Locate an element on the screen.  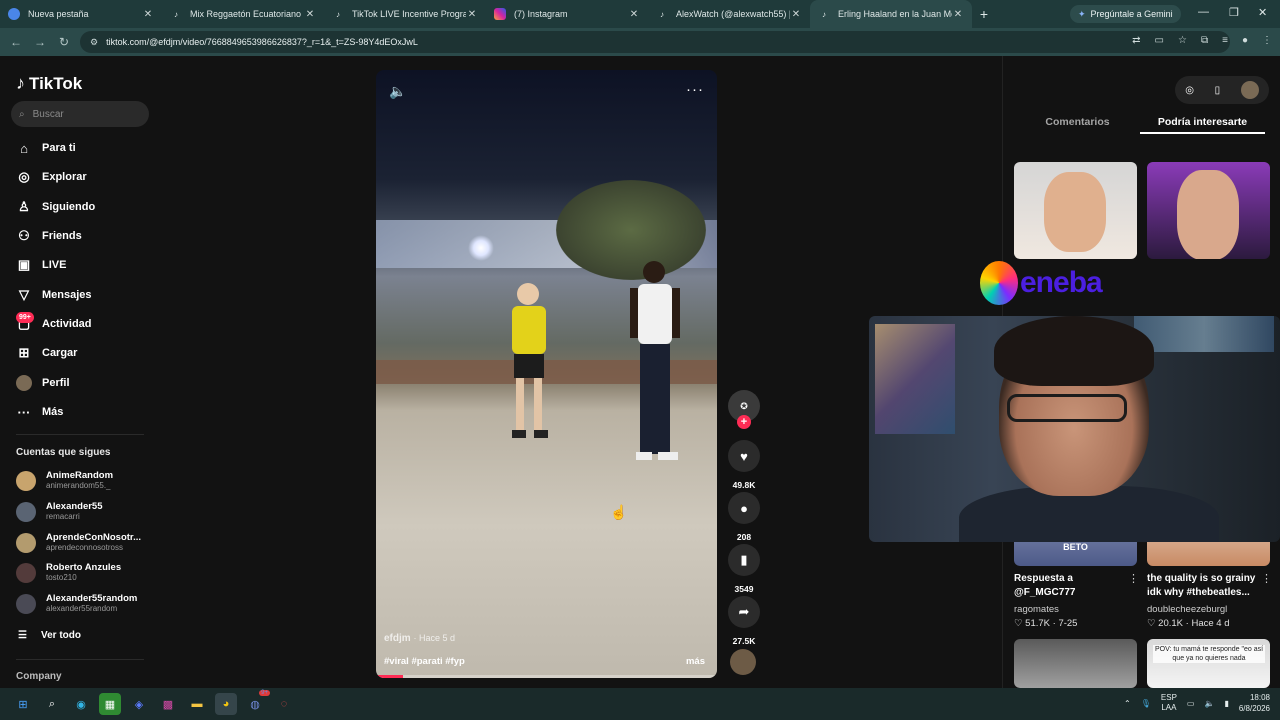
app-icon: ▩ is located at coordinates (168, 704).